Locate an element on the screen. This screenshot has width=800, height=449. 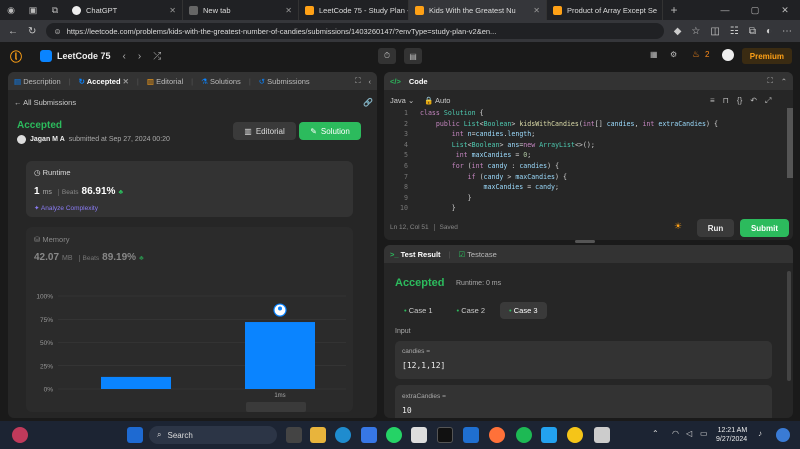
browser-tab-chatgpt: ChatGPT ✕ is located at coordinates (124, 10).